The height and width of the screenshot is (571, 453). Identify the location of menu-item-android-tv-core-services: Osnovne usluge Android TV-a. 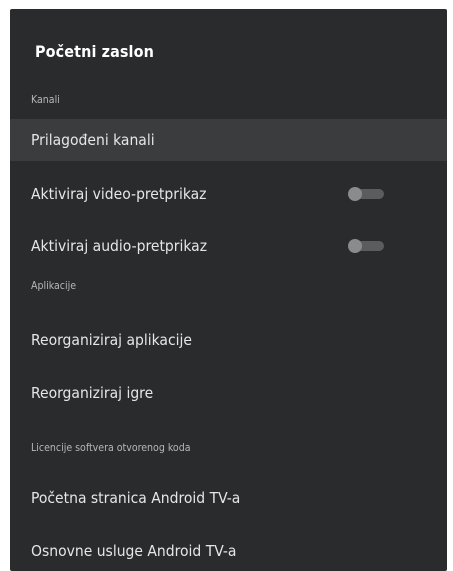
(228, 550).